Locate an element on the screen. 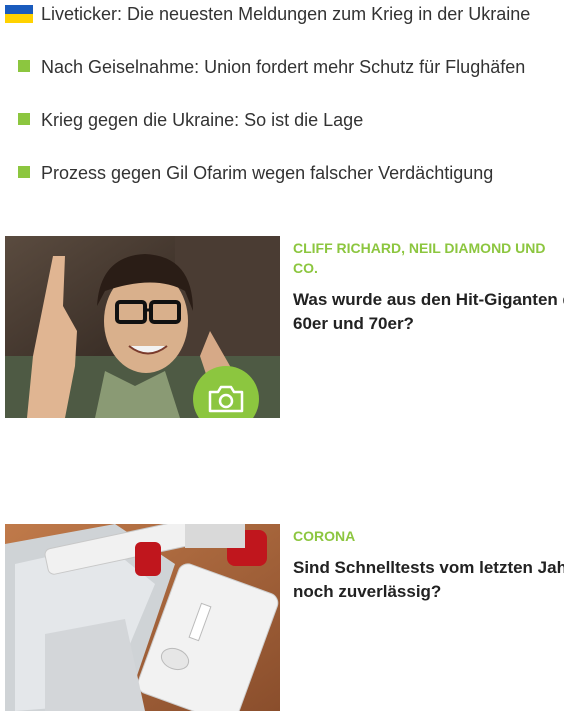  teaser-kicker: CLIFF RICHARD, NEIL DIAMOND UND CO. is located at coordinates (419, 258).